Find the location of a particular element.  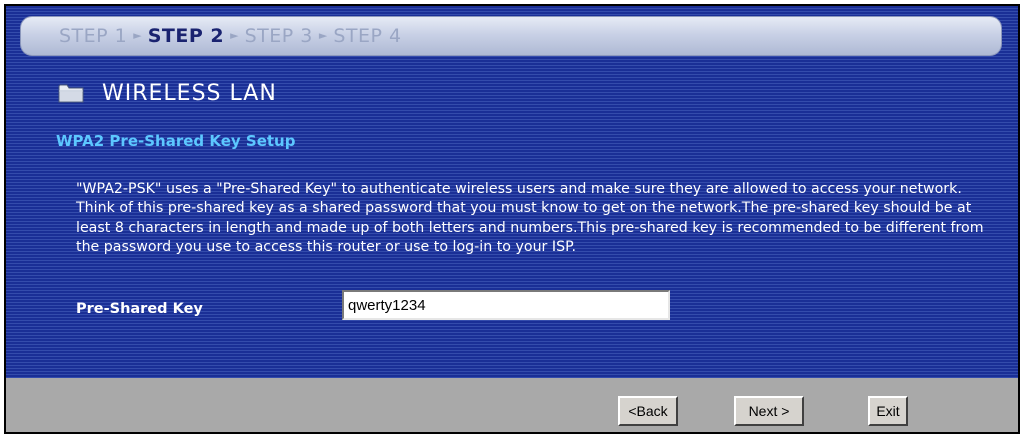

folder-icon is located at coordinates (71, 93).